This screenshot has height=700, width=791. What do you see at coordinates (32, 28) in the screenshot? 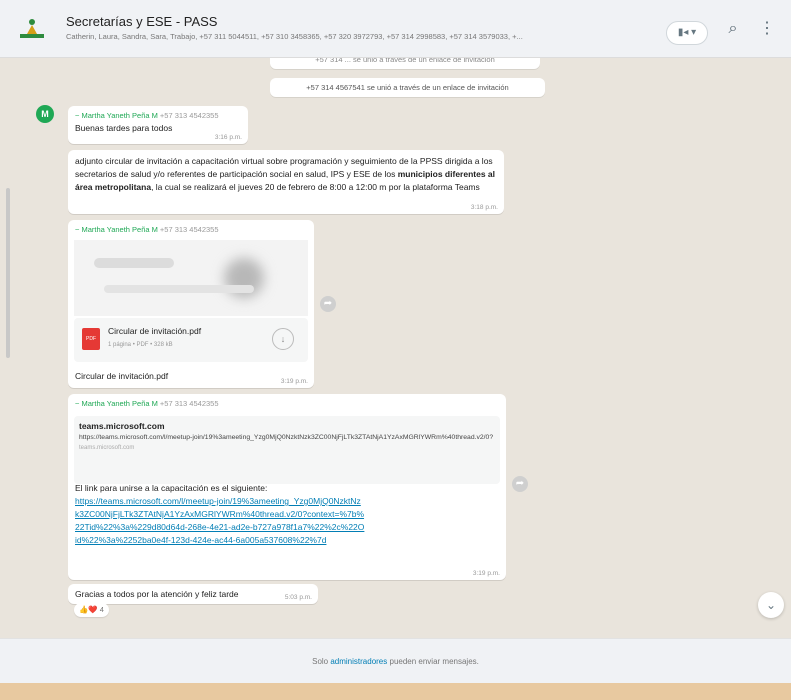
I see `group-avatar-icon` at bounding box center [32, 28].